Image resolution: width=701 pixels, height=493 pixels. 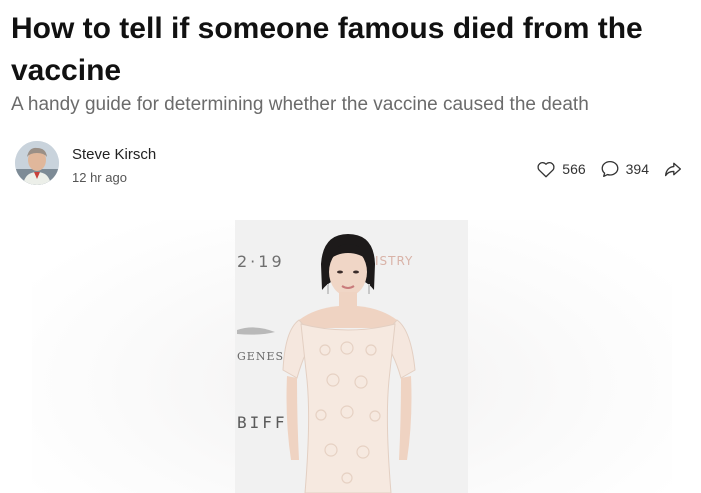 I want to click on like-button: 566, so click(x=561, y=169).